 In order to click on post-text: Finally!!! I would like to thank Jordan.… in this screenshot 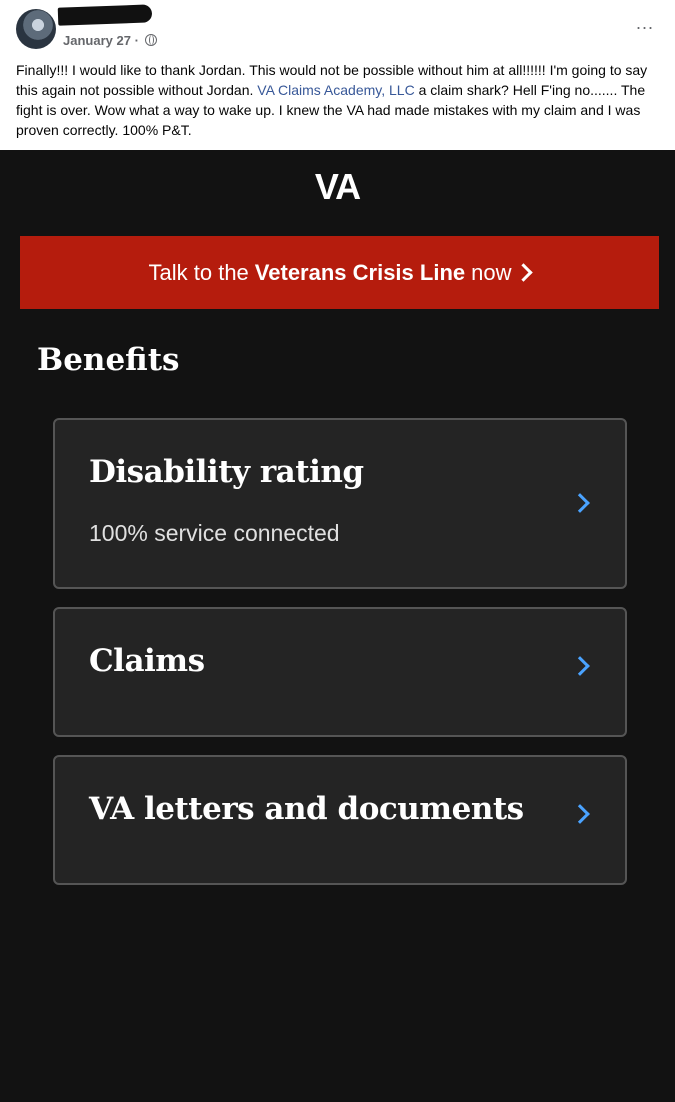, I will do `click(338, 100)`.